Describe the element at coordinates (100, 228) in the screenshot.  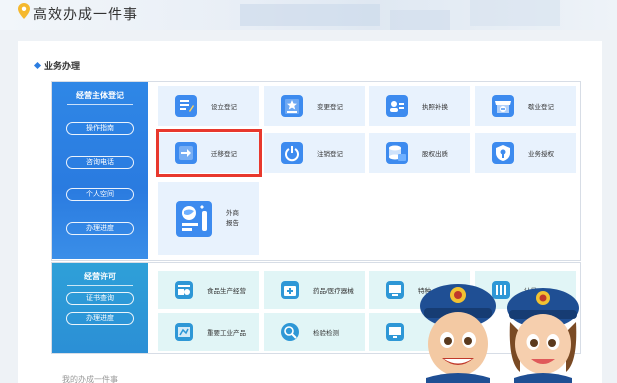
I see `progress-button: 办理进度` at that location.